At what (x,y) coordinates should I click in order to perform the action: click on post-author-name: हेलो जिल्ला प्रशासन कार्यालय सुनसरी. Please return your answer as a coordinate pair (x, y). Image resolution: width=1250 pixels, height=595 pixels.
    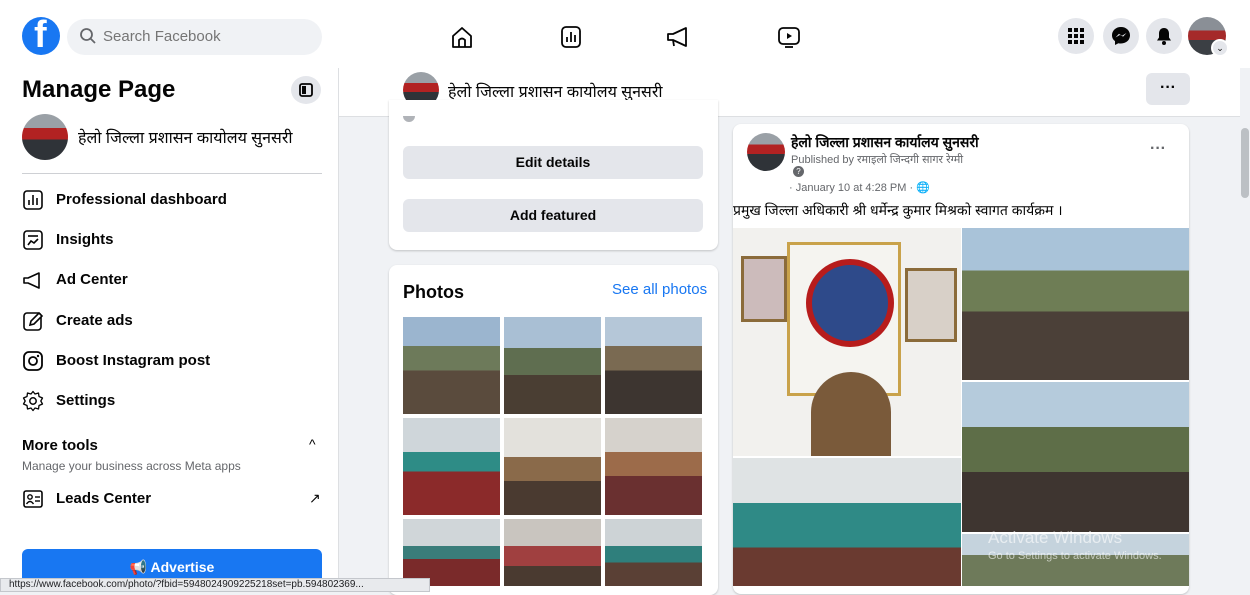
    Looking at the image, I should click on (885, 142).